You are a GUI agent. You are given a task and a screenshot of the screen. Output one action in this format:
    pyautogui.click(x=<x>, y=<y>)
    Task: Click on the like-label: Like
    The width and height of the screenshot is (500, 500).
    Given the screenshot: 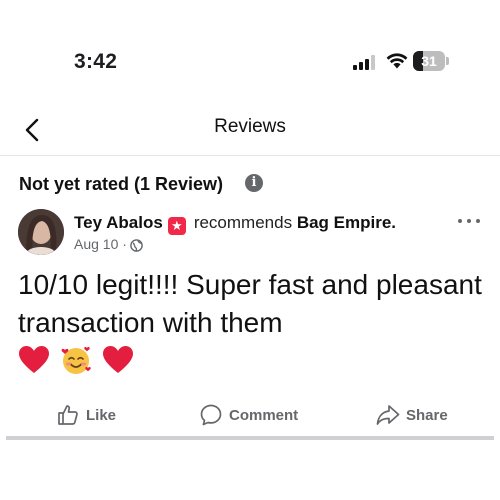 What is the action you would take?
    pyautogui.click(x=101, y=415)
    